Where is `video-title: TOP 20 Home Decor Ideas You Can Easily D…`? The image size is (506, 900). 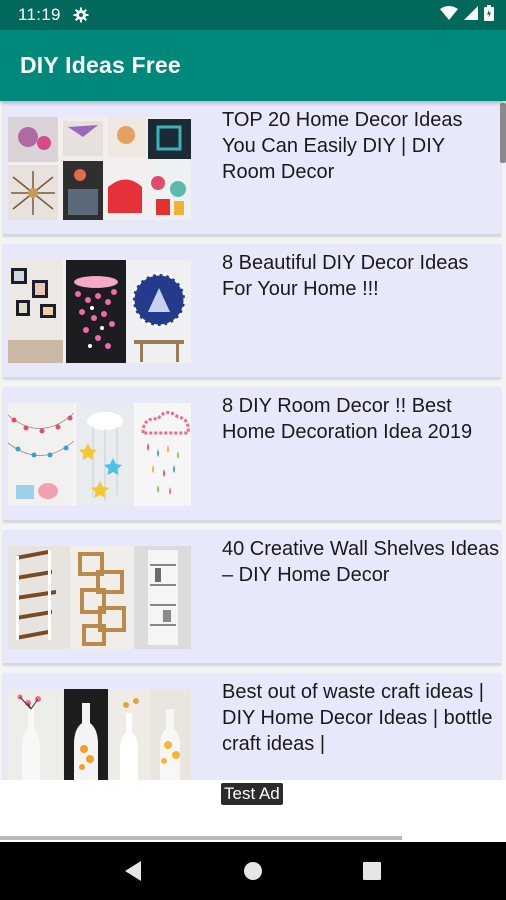 video-title: TOP 20 Home Decor Ideas You Can Easily D… is located at coordinates (342, 146).